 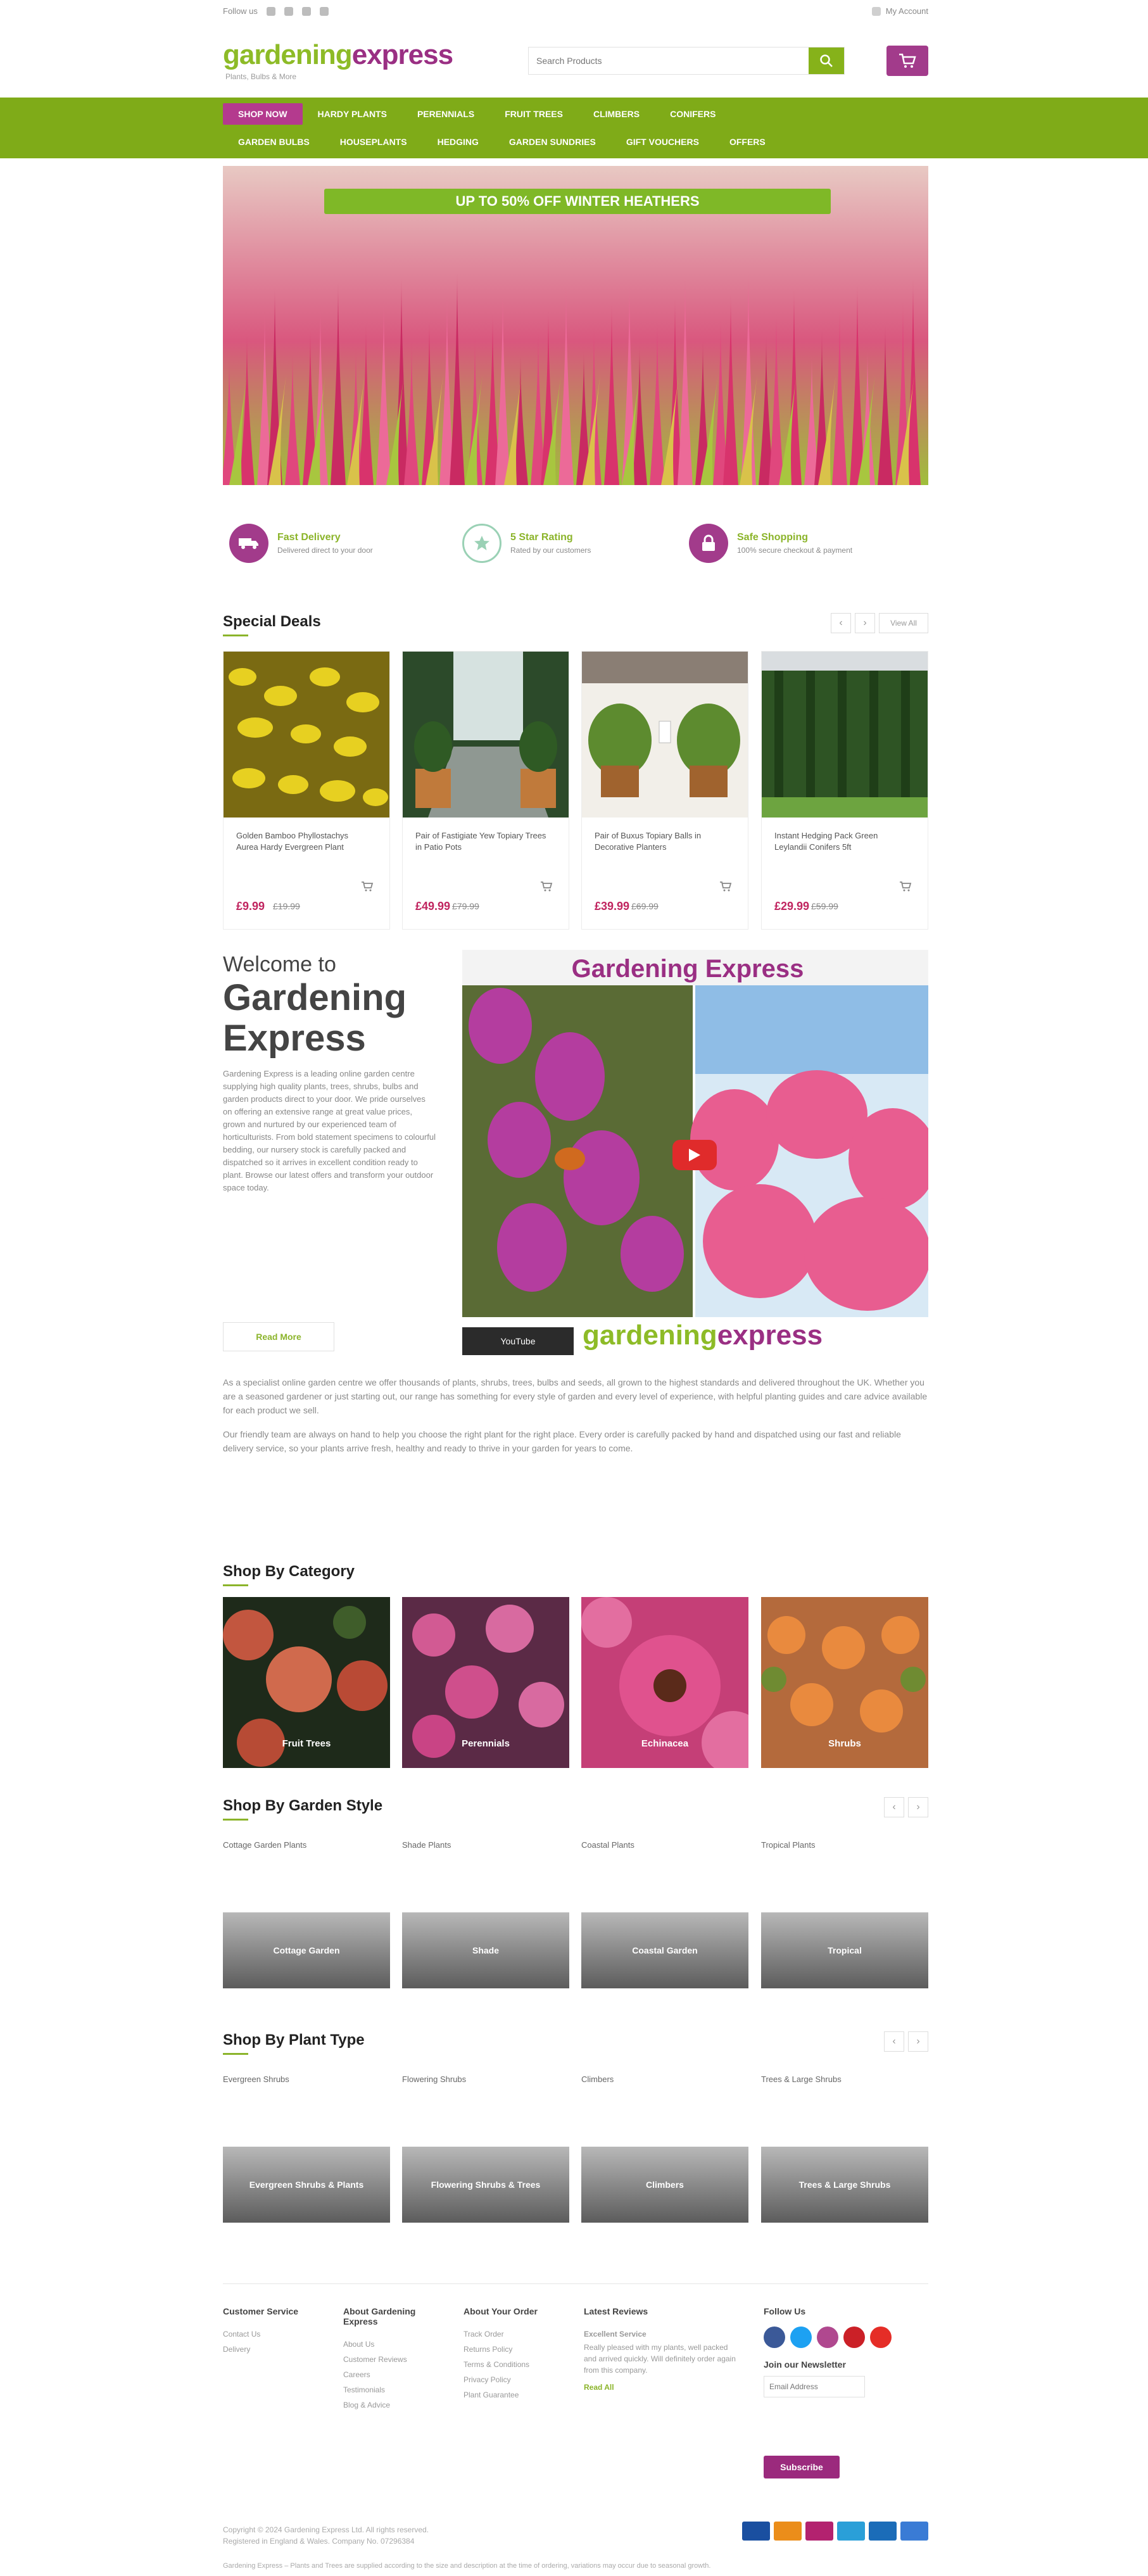 I want to click on footer-link: Blog & Advice, so click(x=397, y=2405).